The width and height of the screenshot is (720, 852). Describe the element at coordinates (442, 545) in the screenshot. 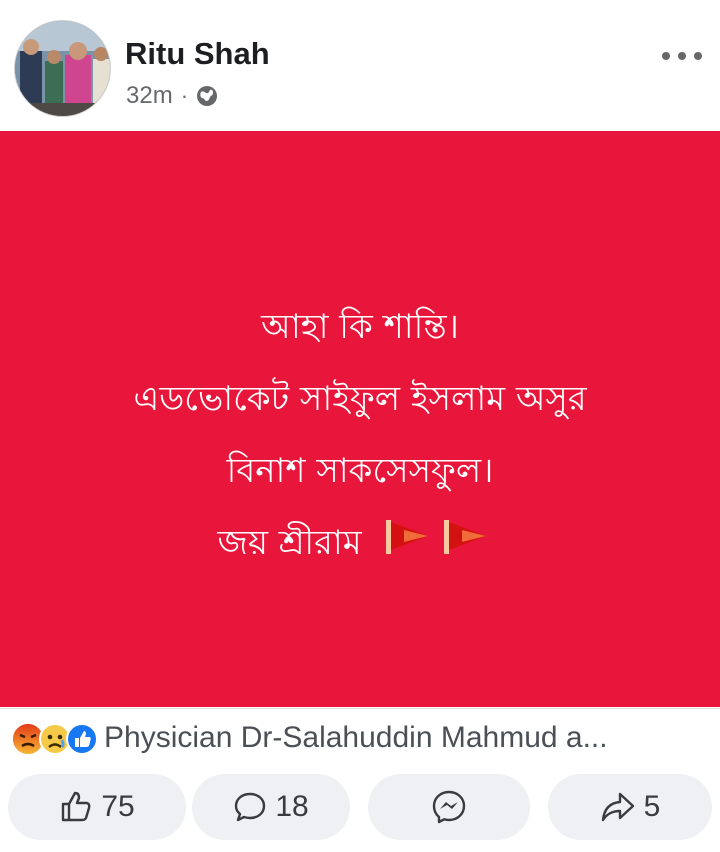

I see `red-flags-icon` at that location.